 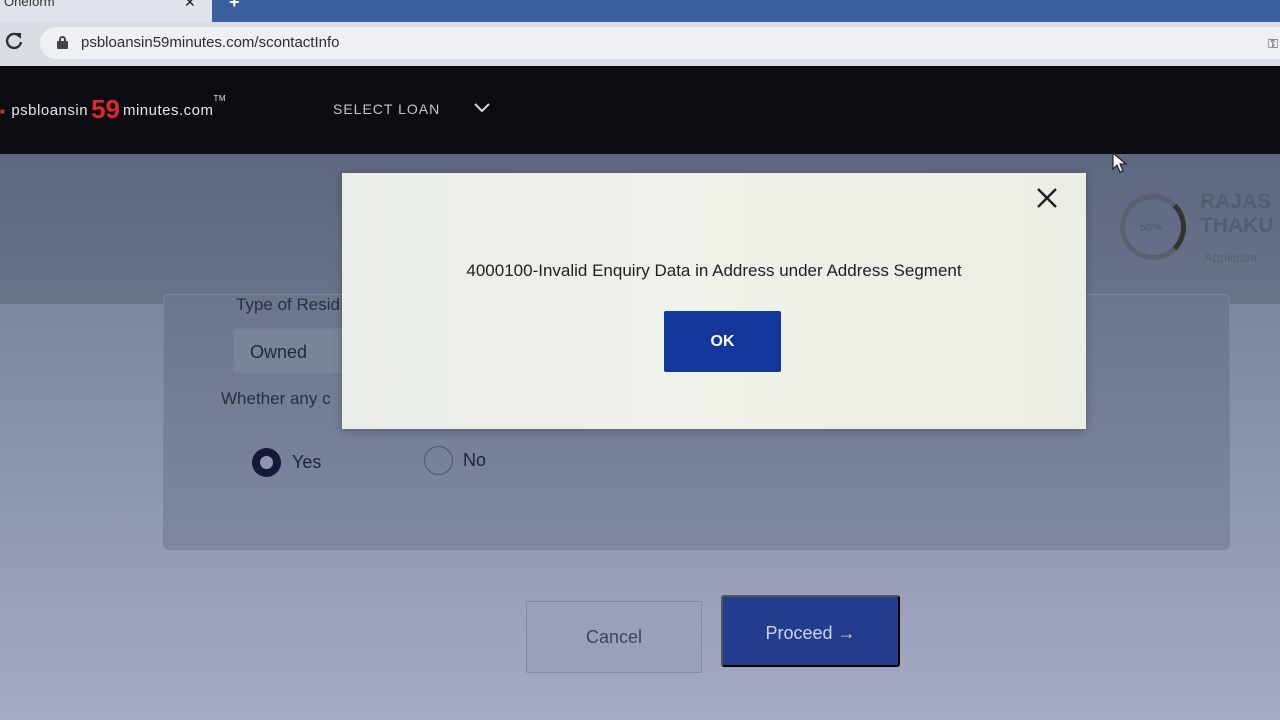 I want to click on residence-type-value: Owned, so click(x=279, y=352).